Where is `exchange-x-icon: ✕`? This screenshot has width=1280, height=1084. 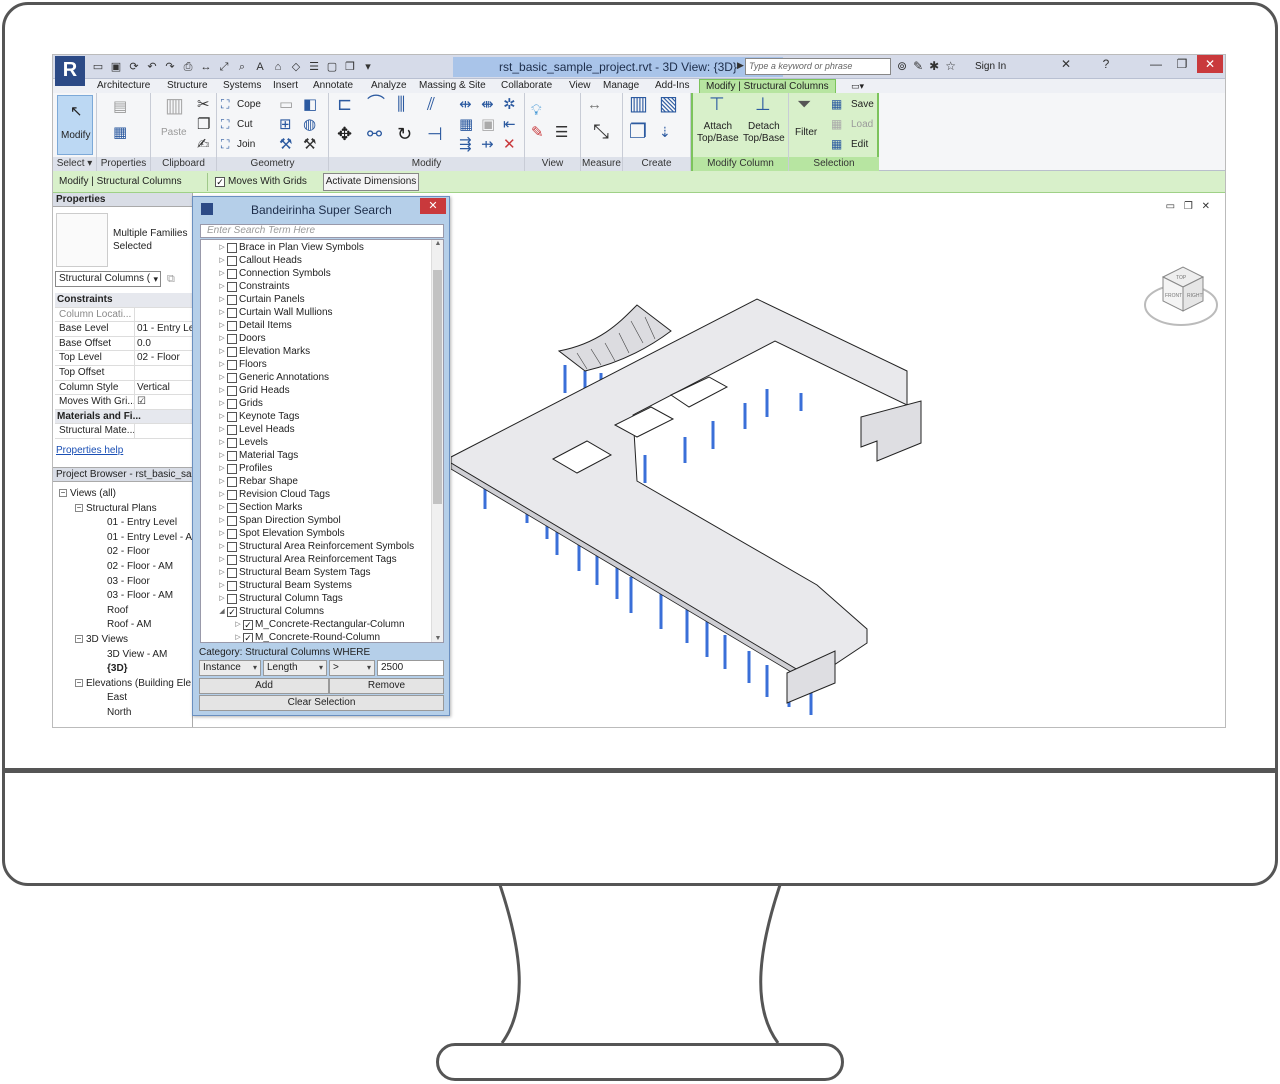
exchange-x-icon: ✕ is located at coordinates (1066, 64).